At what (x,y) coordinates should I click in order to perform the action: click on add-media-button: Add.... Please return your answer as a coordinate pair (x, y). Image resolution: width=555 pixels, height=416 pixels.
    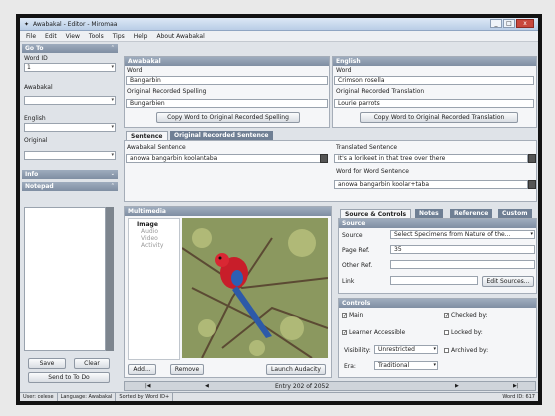
    Looking at the image, I should click on (142, 369).